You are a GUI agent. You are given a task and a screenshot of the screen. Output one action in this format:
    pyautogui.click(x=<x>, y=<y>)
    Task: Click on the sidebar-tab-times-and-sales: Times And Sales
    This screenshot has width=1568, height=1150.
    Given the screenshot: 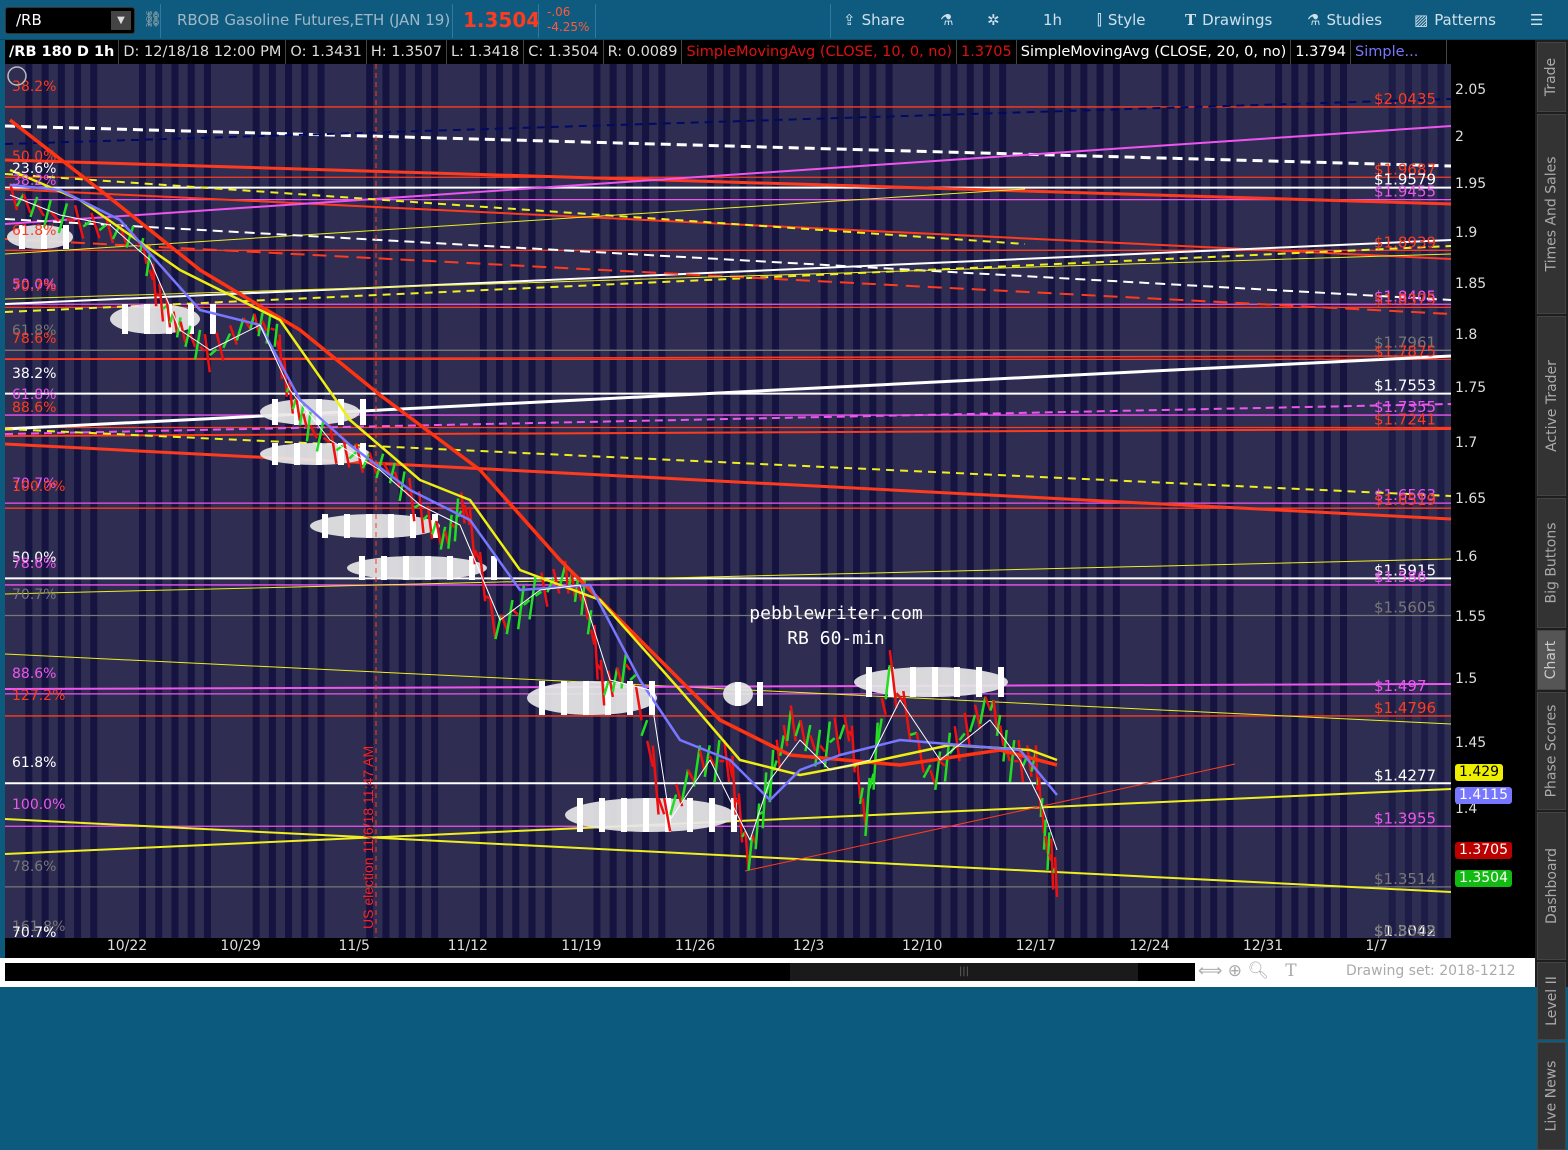 What is the action you would take?
    pyautogui.click(x=1551, y=214)
    